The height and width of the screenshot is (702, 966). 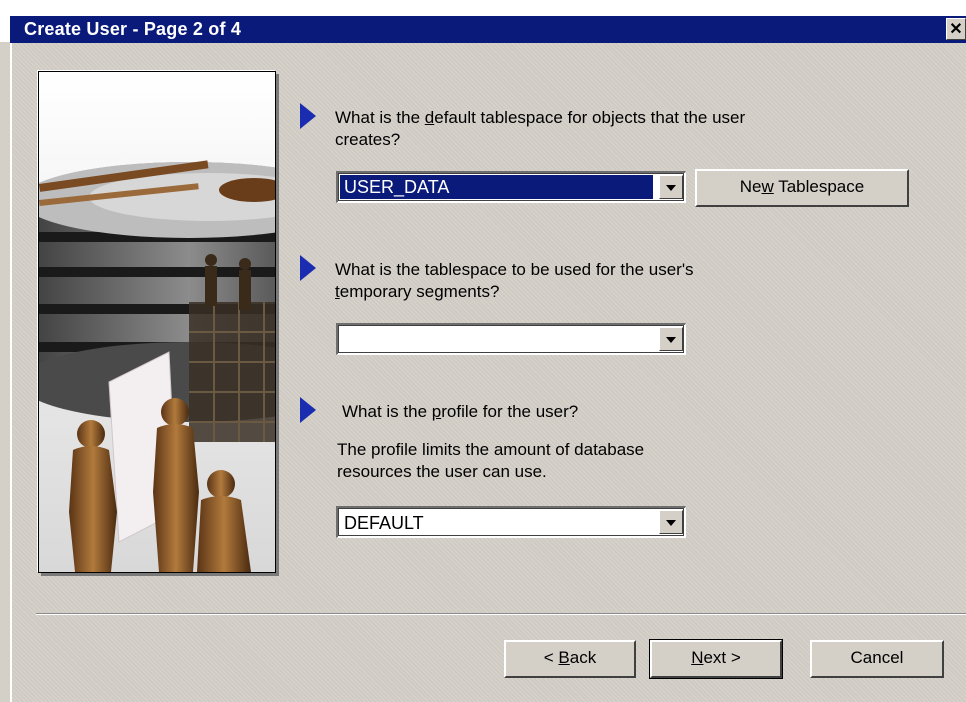 I want to click on mnemonic: w, so click(x=767, y=186).